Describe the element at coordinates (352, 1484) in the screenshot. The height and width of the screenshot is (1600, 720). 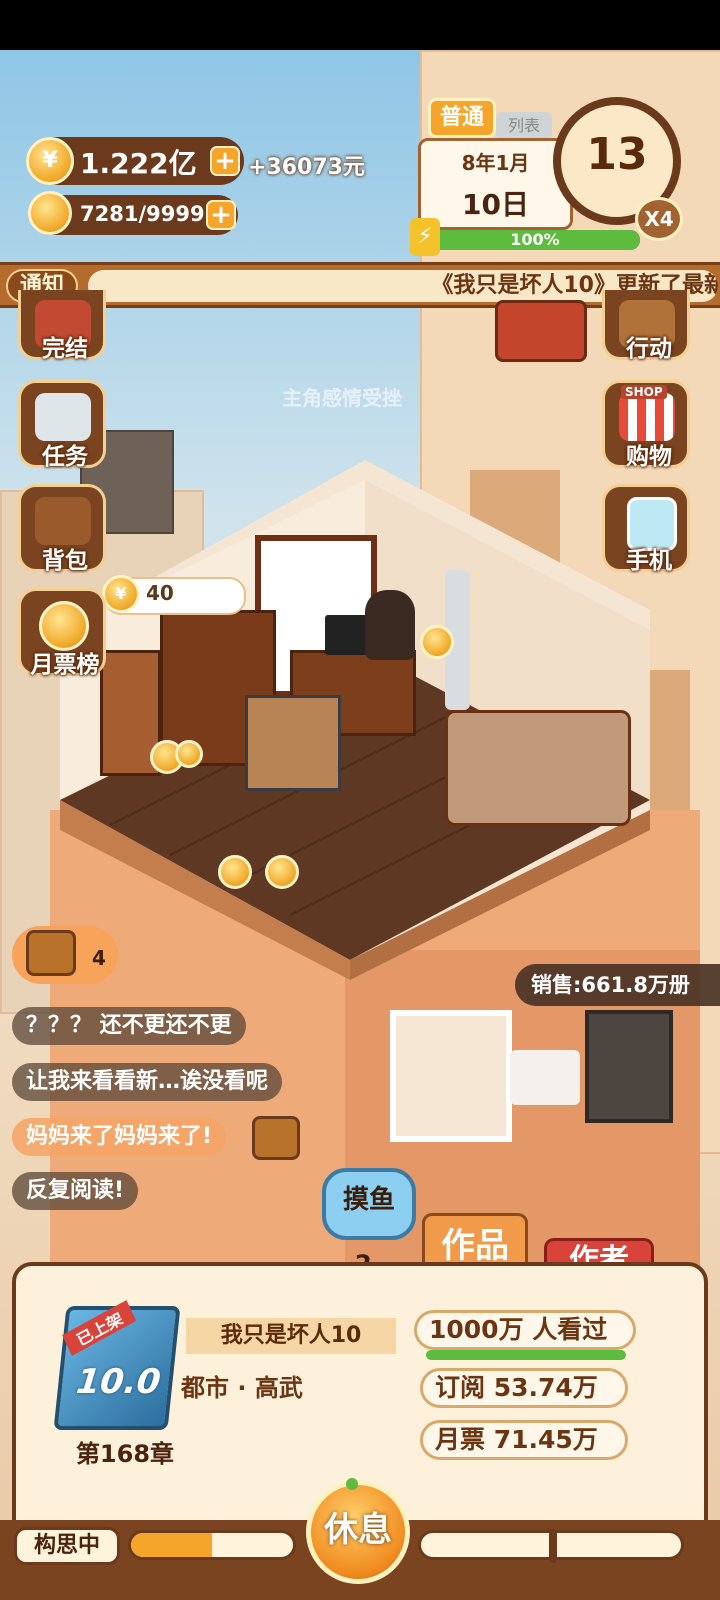
I see `rest-indicator-dot` at that location.